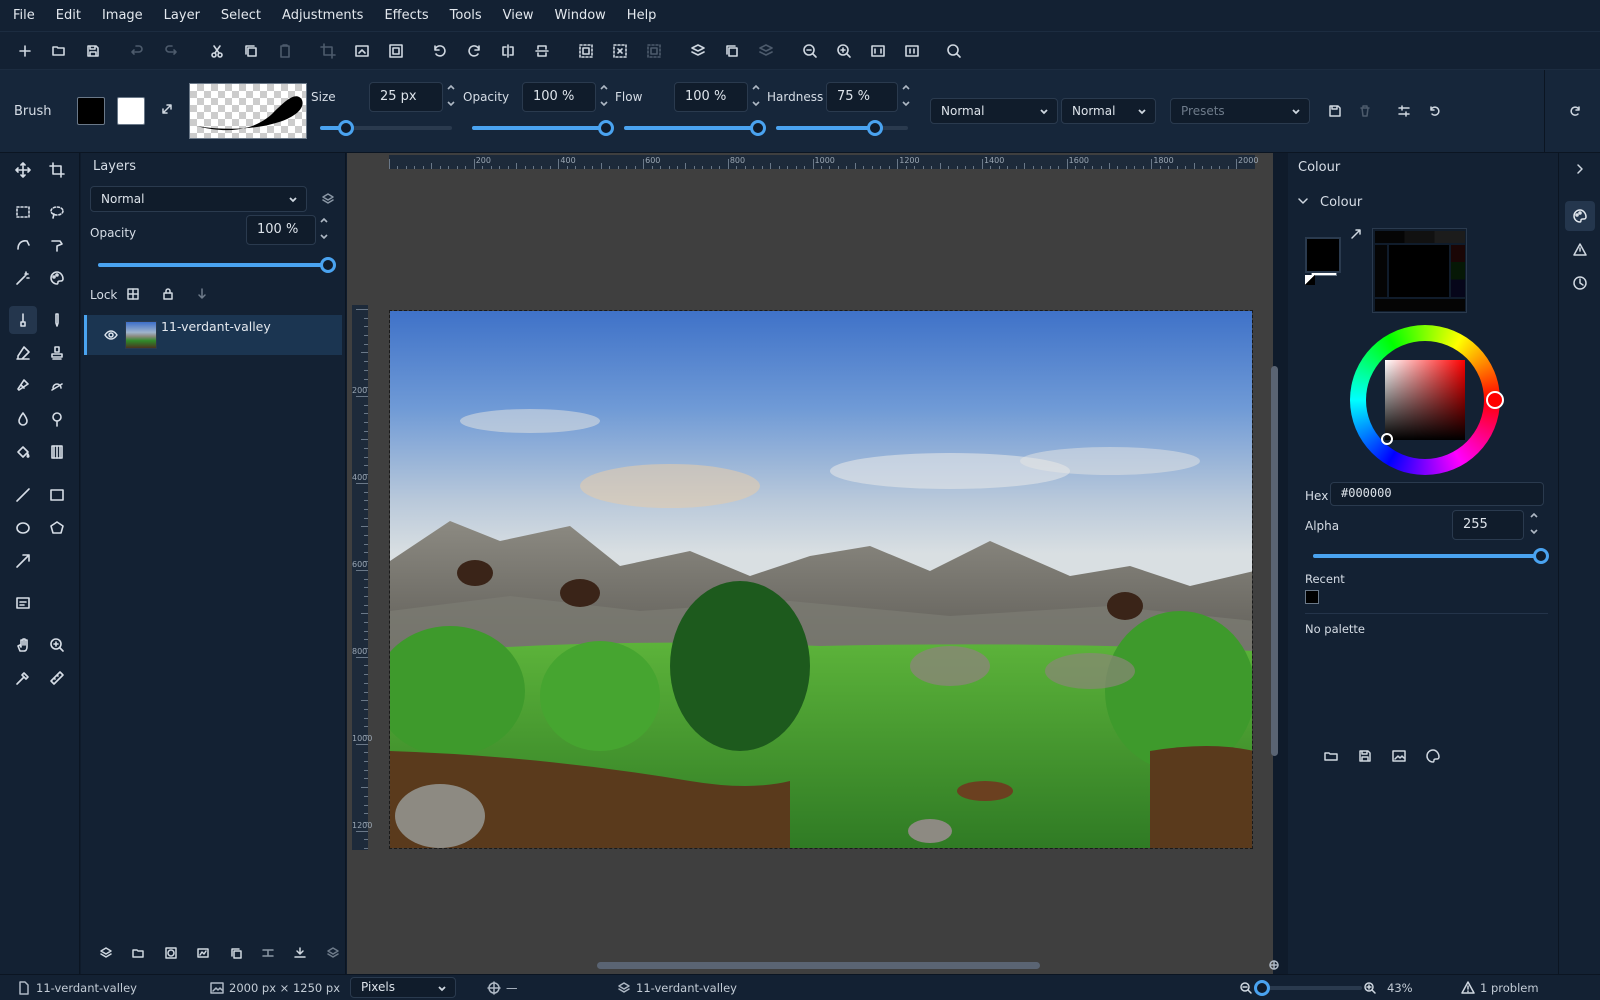 The image size is (1600, 1000). I want to click on alpha-slider-knob, so click(1541, 556).